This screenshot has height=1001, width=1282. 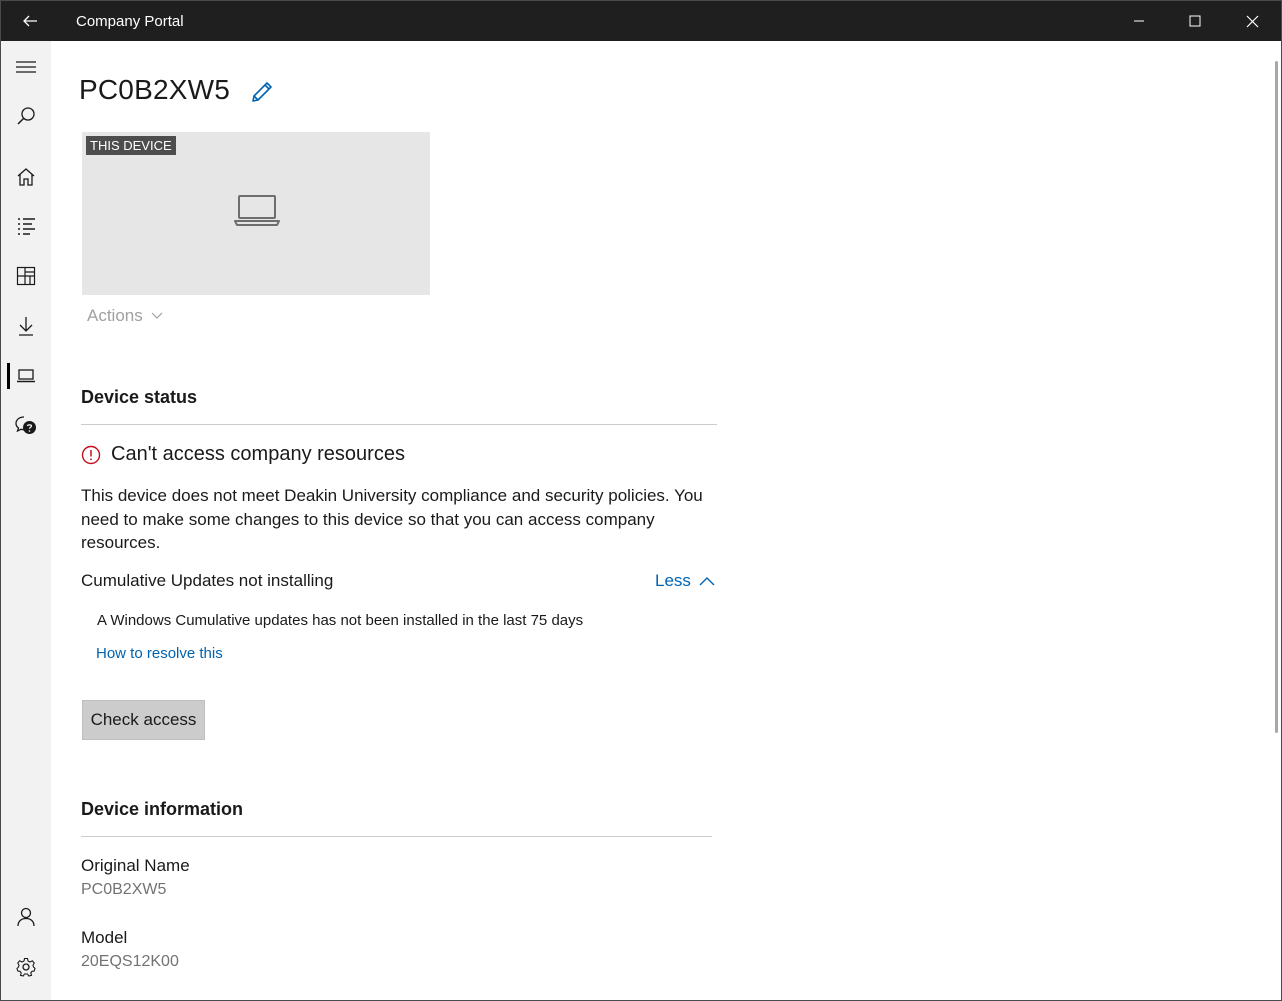 I want to click on status-headline-row: Can't access company resources, so click(x=243, y=454).